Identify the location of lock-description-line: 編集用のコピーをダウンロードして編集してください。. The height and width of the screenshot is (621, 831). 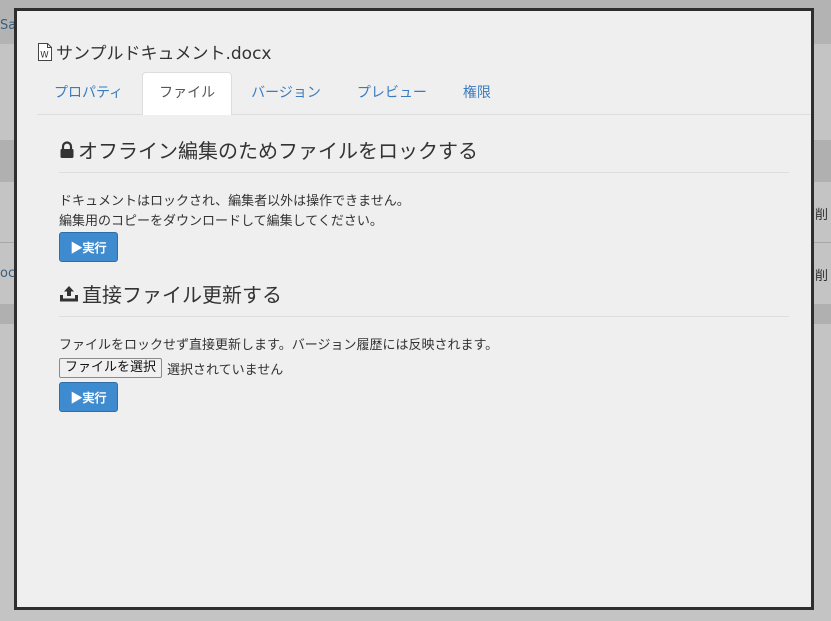
(221, 221).